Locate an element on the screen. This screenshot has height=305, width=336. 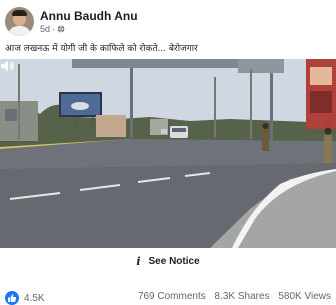
post-meta: 5d · is located at coordinates (52, 29).